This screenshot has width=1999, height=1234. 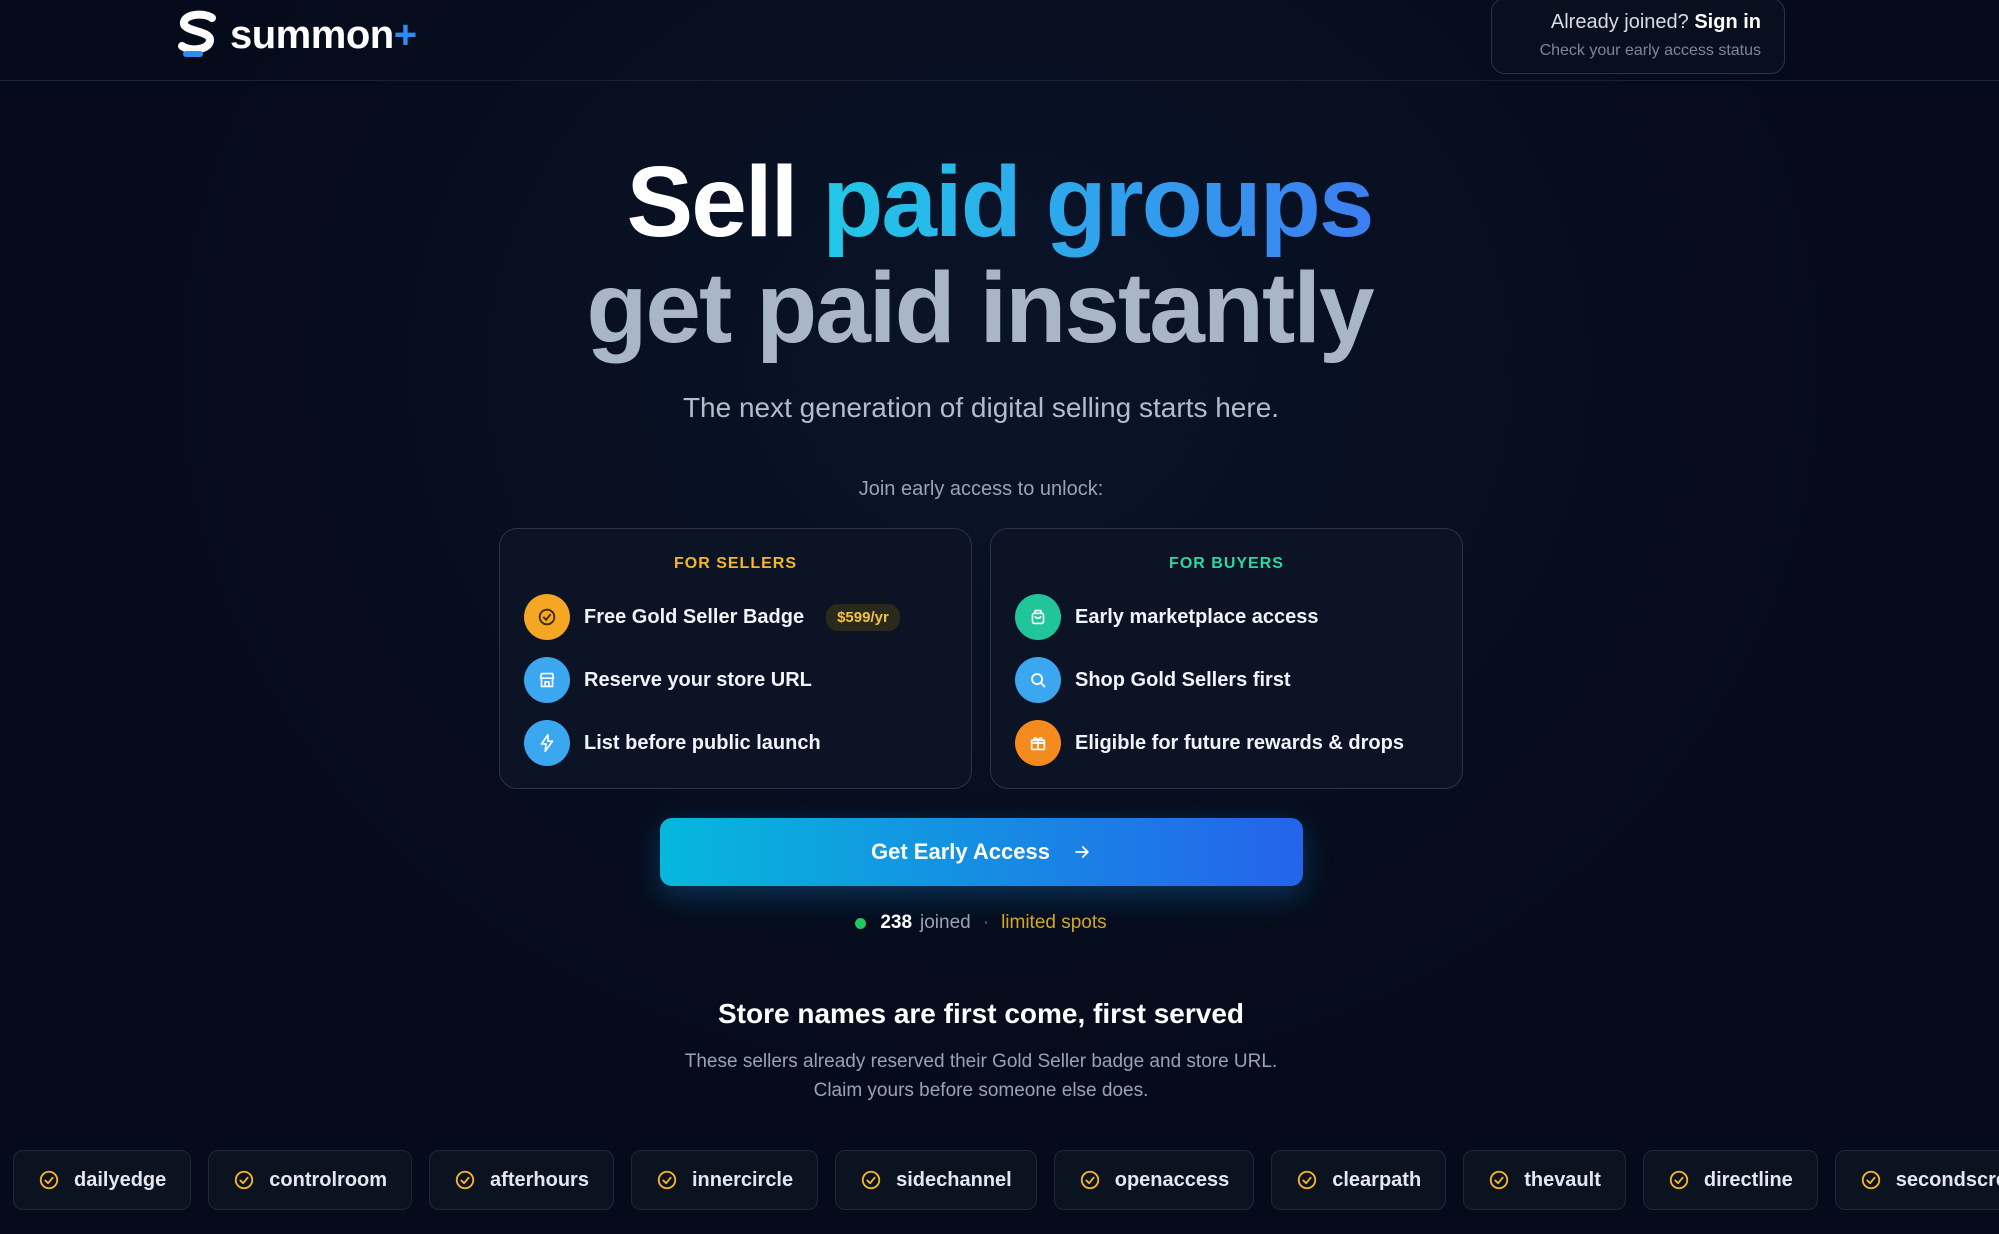 What do you see at coordinates (981, 1090) in the screenshot?
I see `store-names-subtitle-2: Claim yours before someone else does.` at bounding box center [981, 1090].